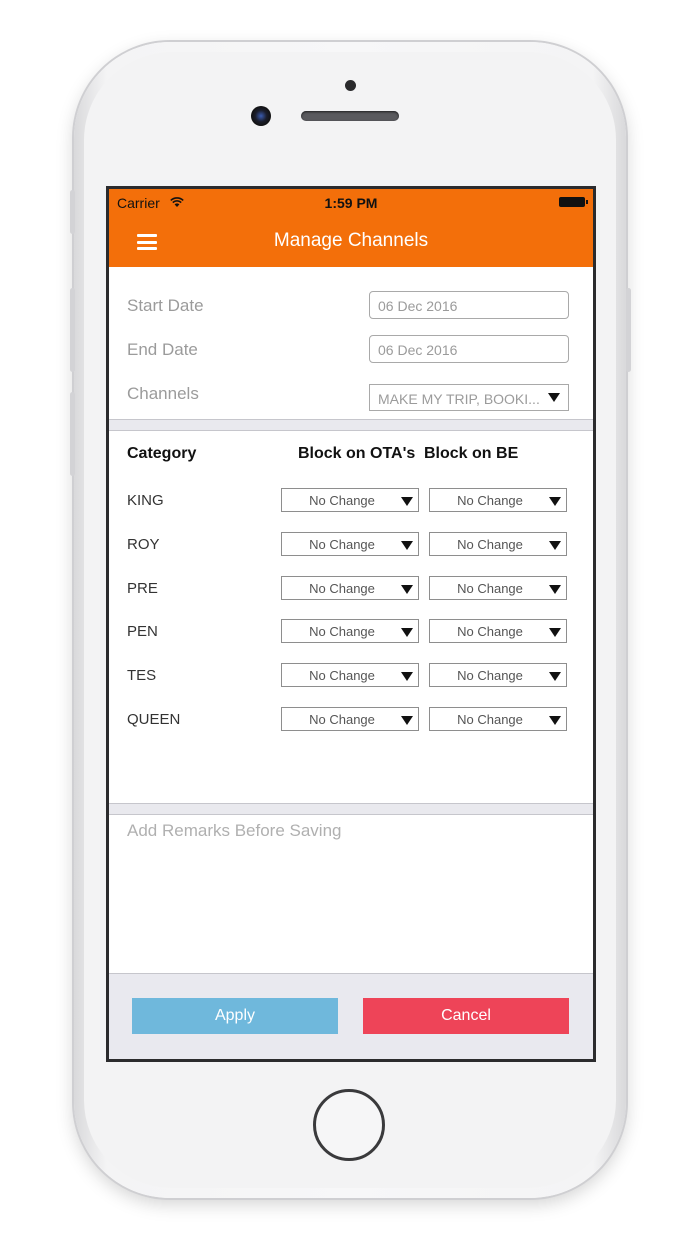 The height and width of the screenshot is (1244, 700). Describe the element at coordinates (72, 212) in the screenshot. I see `mute-switch` at that location.